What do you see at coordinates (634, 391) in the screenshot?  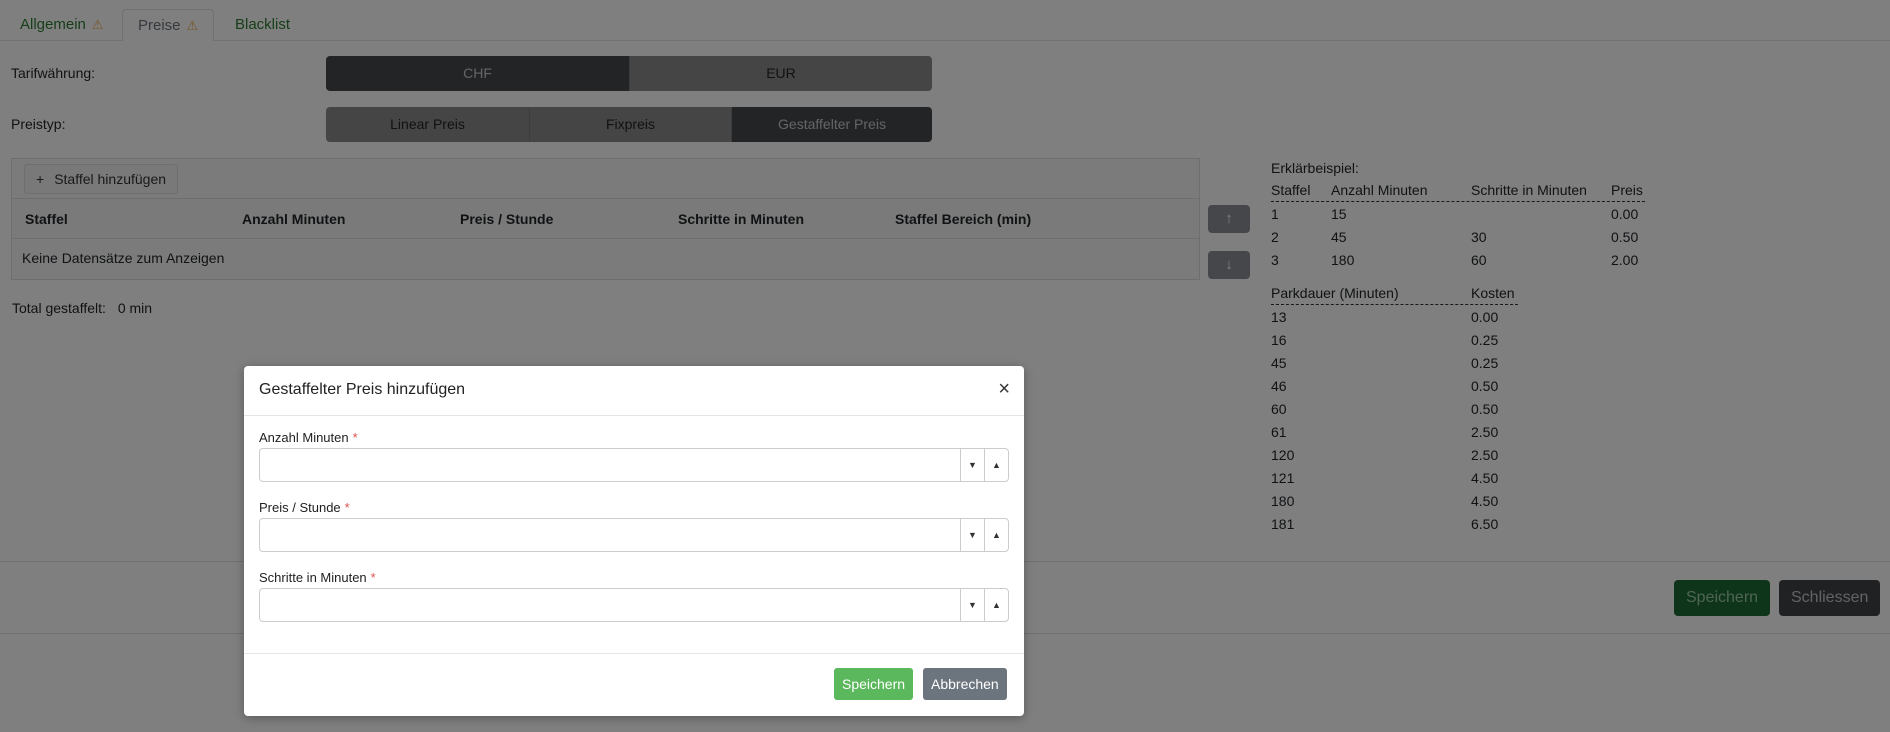 I see `dialog-header: Gestaffelter Preis hinzufügen ×` at bounding box center [634, 391].